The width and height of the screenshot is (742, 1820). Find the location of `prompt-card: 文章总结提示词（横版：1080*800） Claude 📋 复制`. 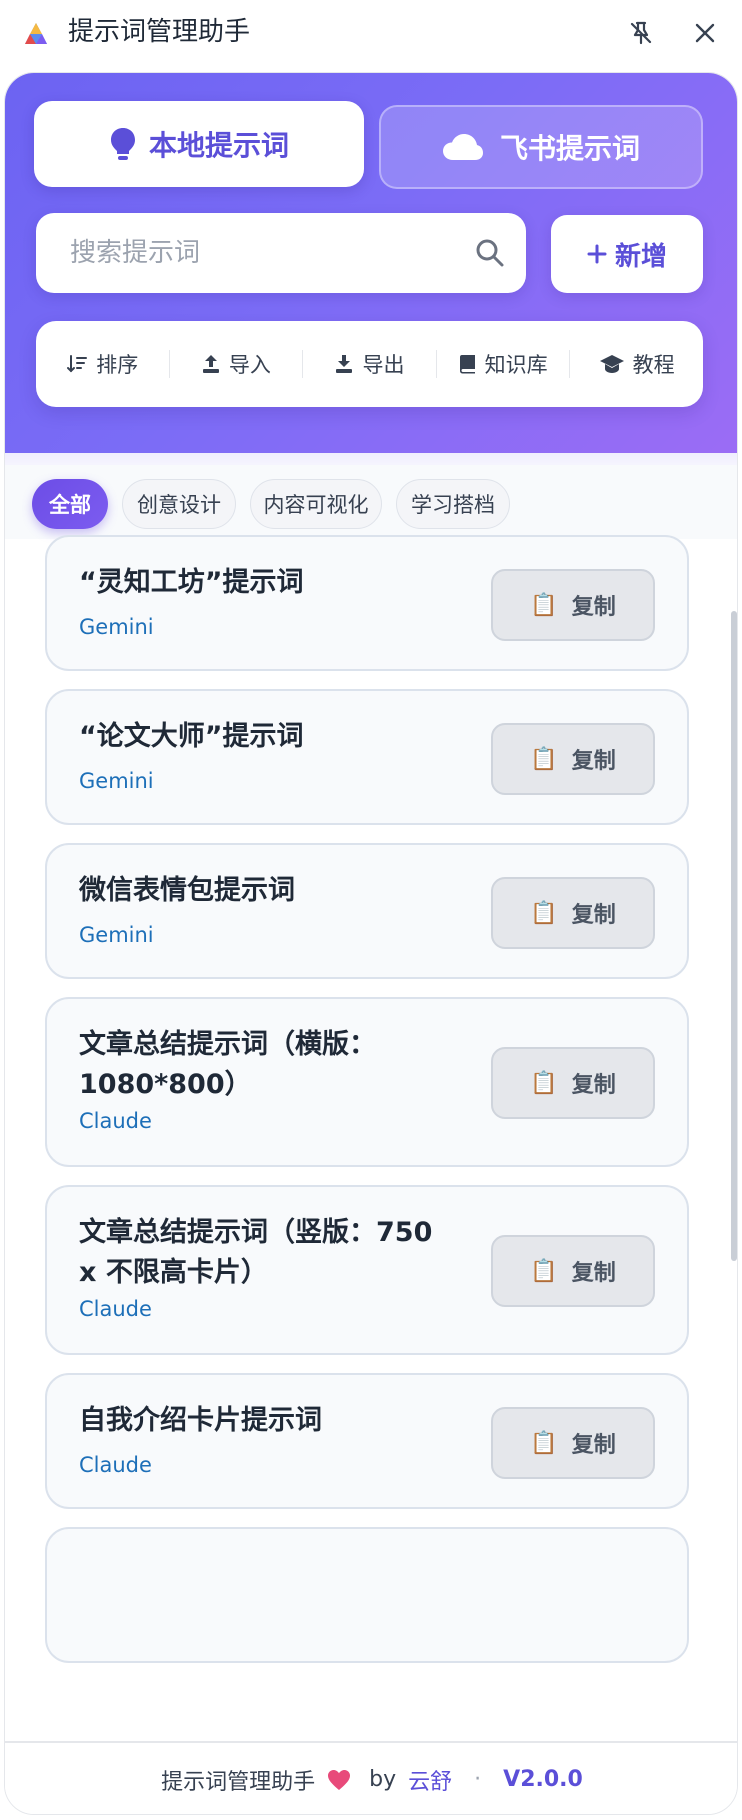

prompt-card: 文章总结提示词（横版：1080*800） Claude 📋 复制 is located at coordinates (367, 1082).